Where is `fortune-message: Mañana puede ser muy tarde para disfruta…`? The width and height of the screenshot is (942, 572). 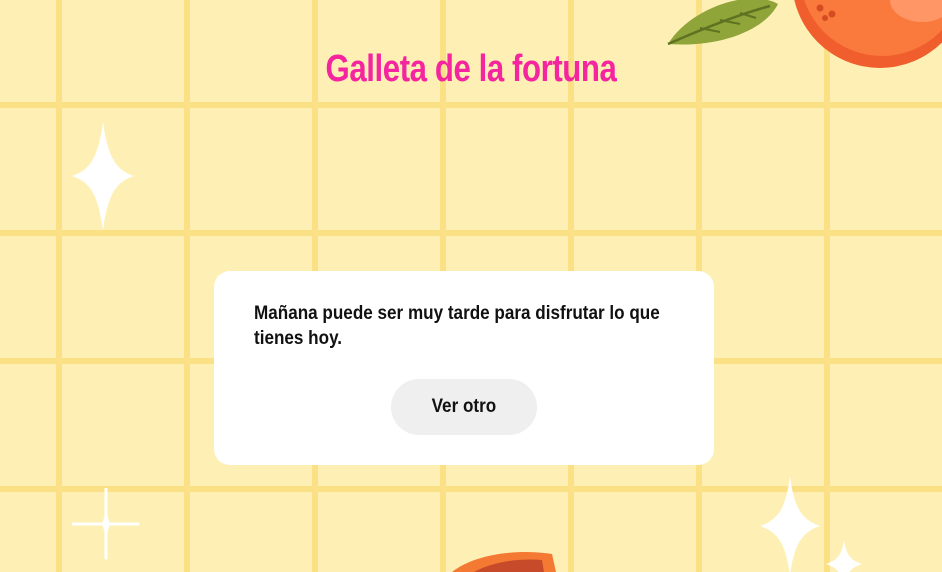 fortune-message: Mañana puede ser muy tarde para disfruta… is located at coordinates (457, 326).